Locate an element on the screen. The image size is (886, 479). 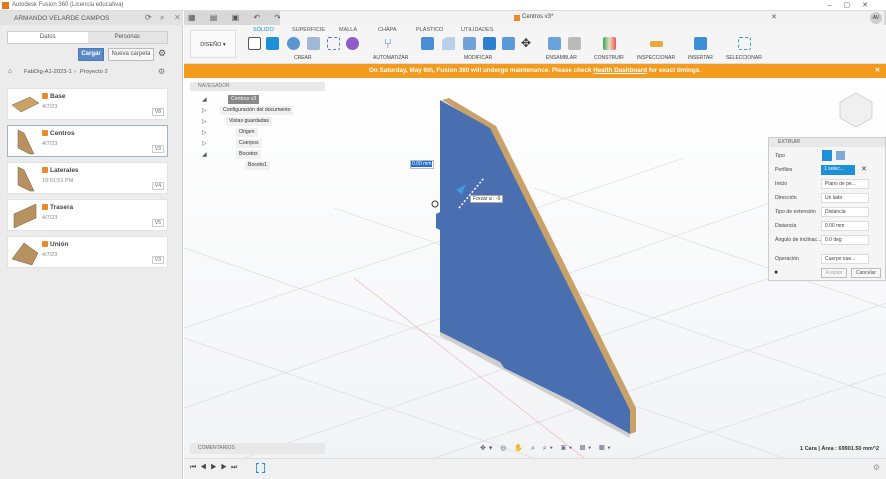
insert-image-icon is located at coordinates (700, 43).